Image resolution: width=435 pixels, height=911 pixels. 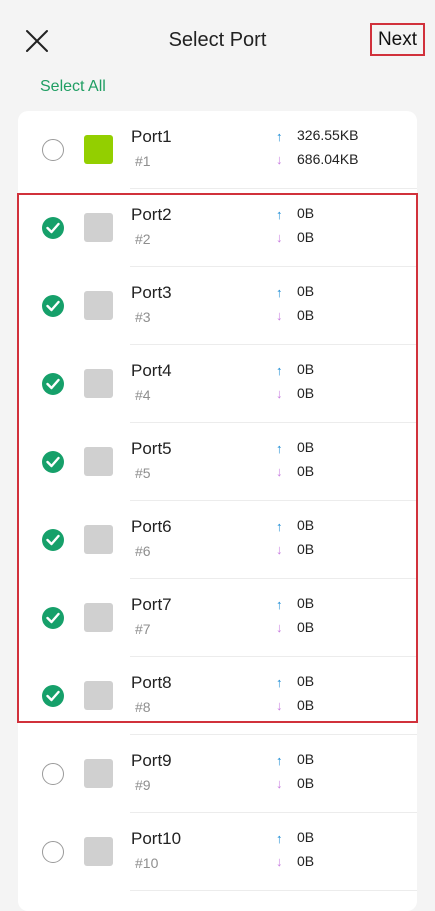 I want to click on download-value: 686.04KB, so click(x=328, y=159).